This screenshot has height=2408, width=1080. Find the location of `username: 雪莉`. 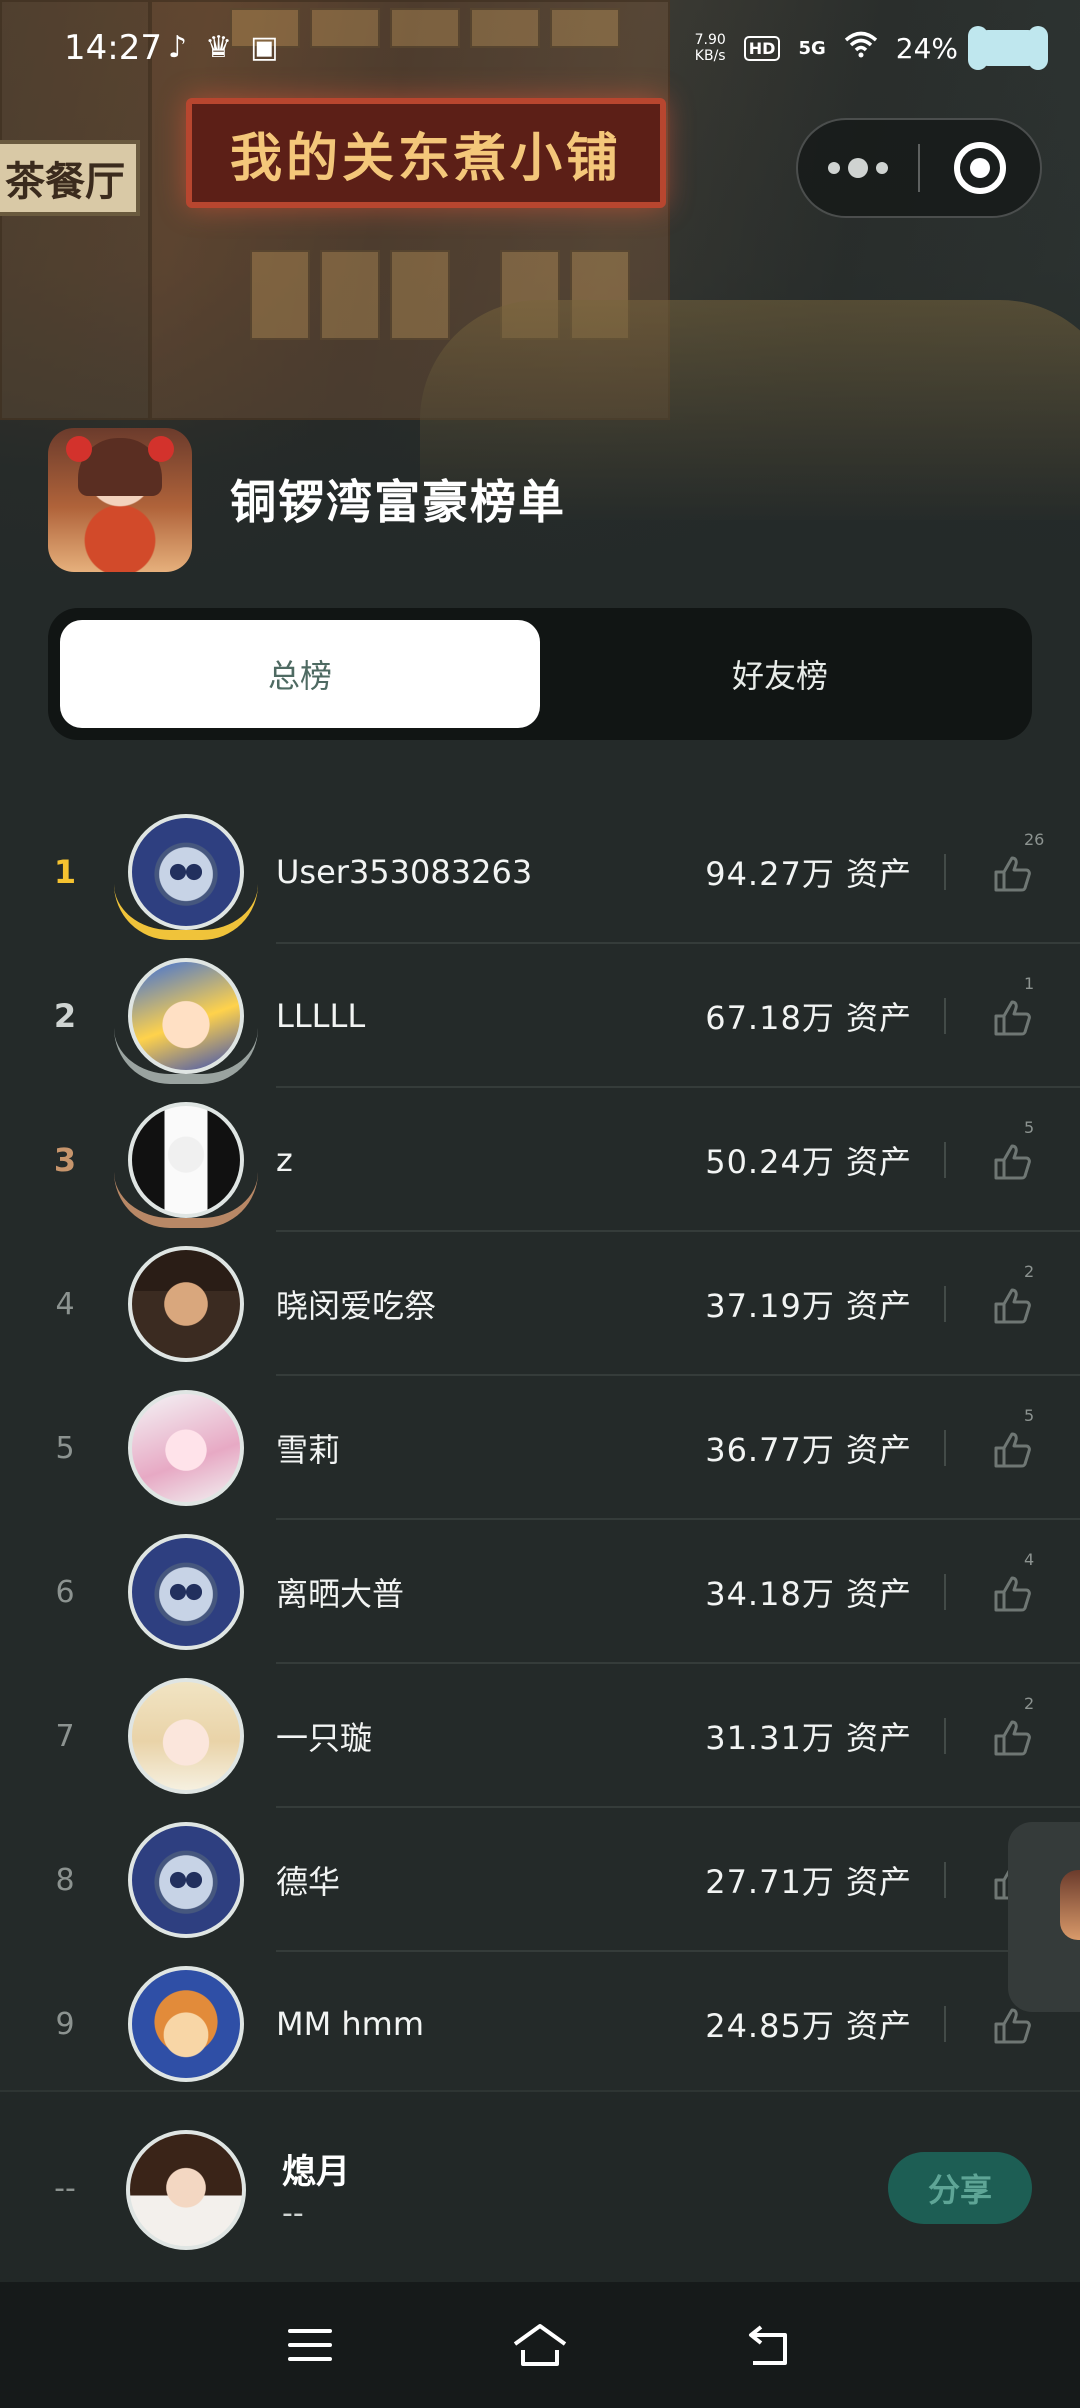

username: 雪莉 is located at coordinates (308, 1450).